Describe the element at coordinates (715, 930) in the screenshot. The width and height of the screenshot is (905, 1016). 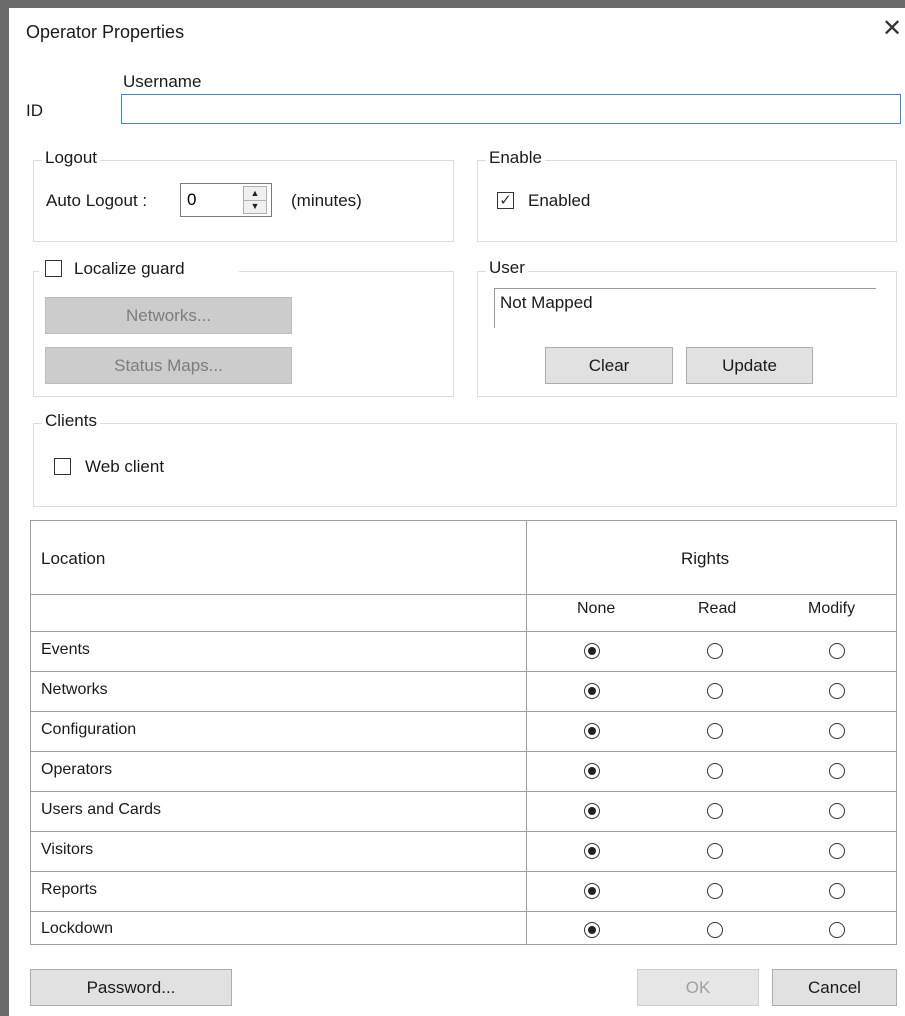
I see `radio-lockdown-read` at that location.